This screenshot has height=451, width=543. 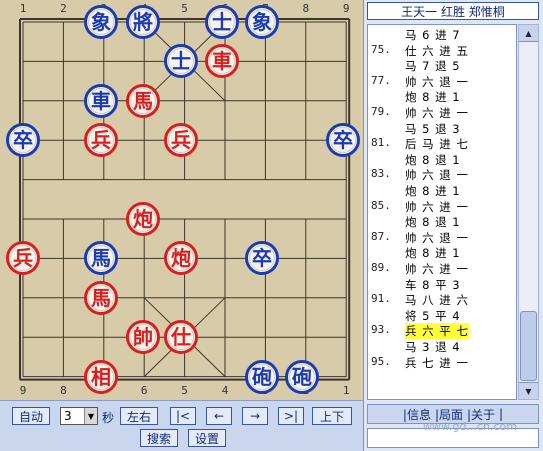 I want to click on move-text: 仕 六 进 五, so click(x=437, y=50).